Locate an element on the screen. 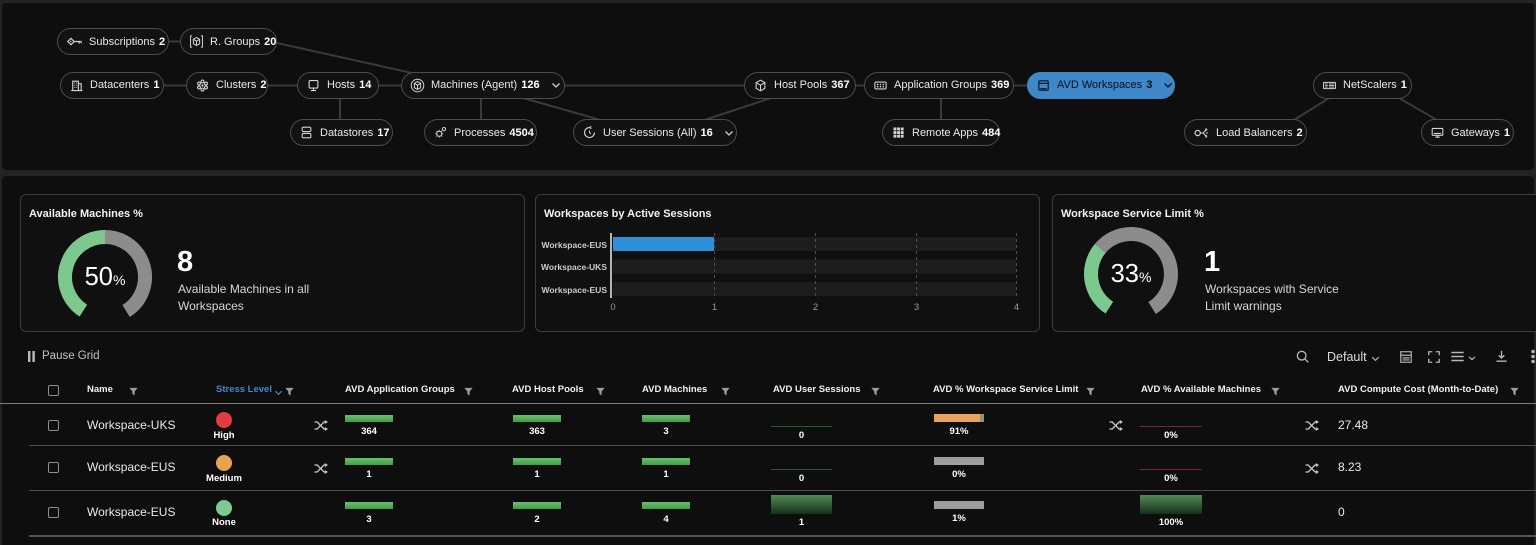 This screenshot has height=545, width=1536. svg-text: 33% is located at coordinates (1130, 274).